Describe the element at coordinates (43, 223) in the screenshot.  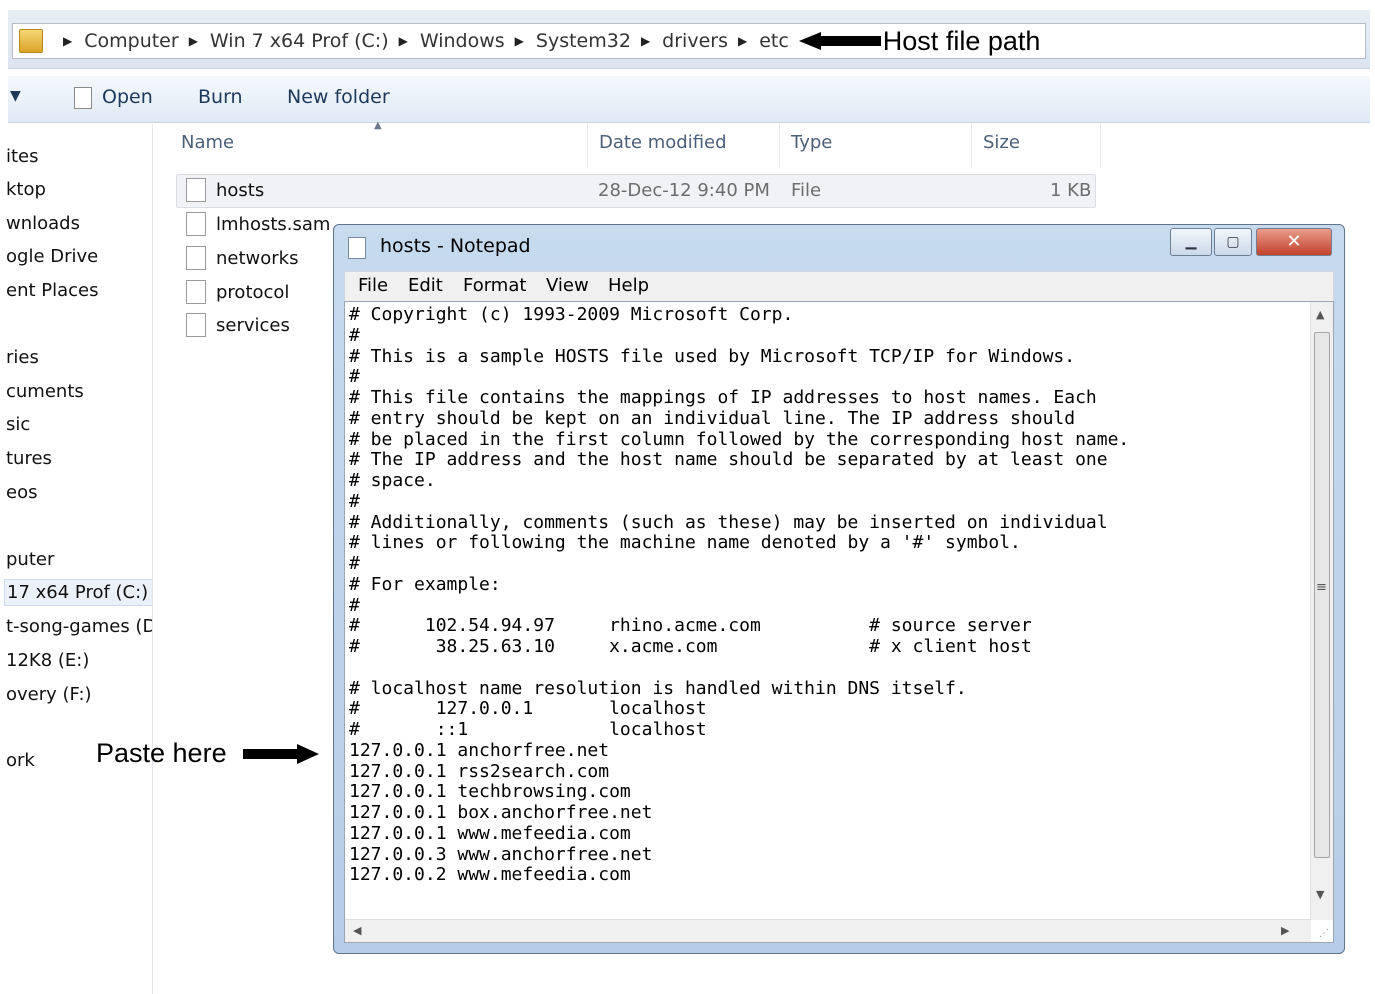
I see `nav-item-downloads: wnloads` at that location.